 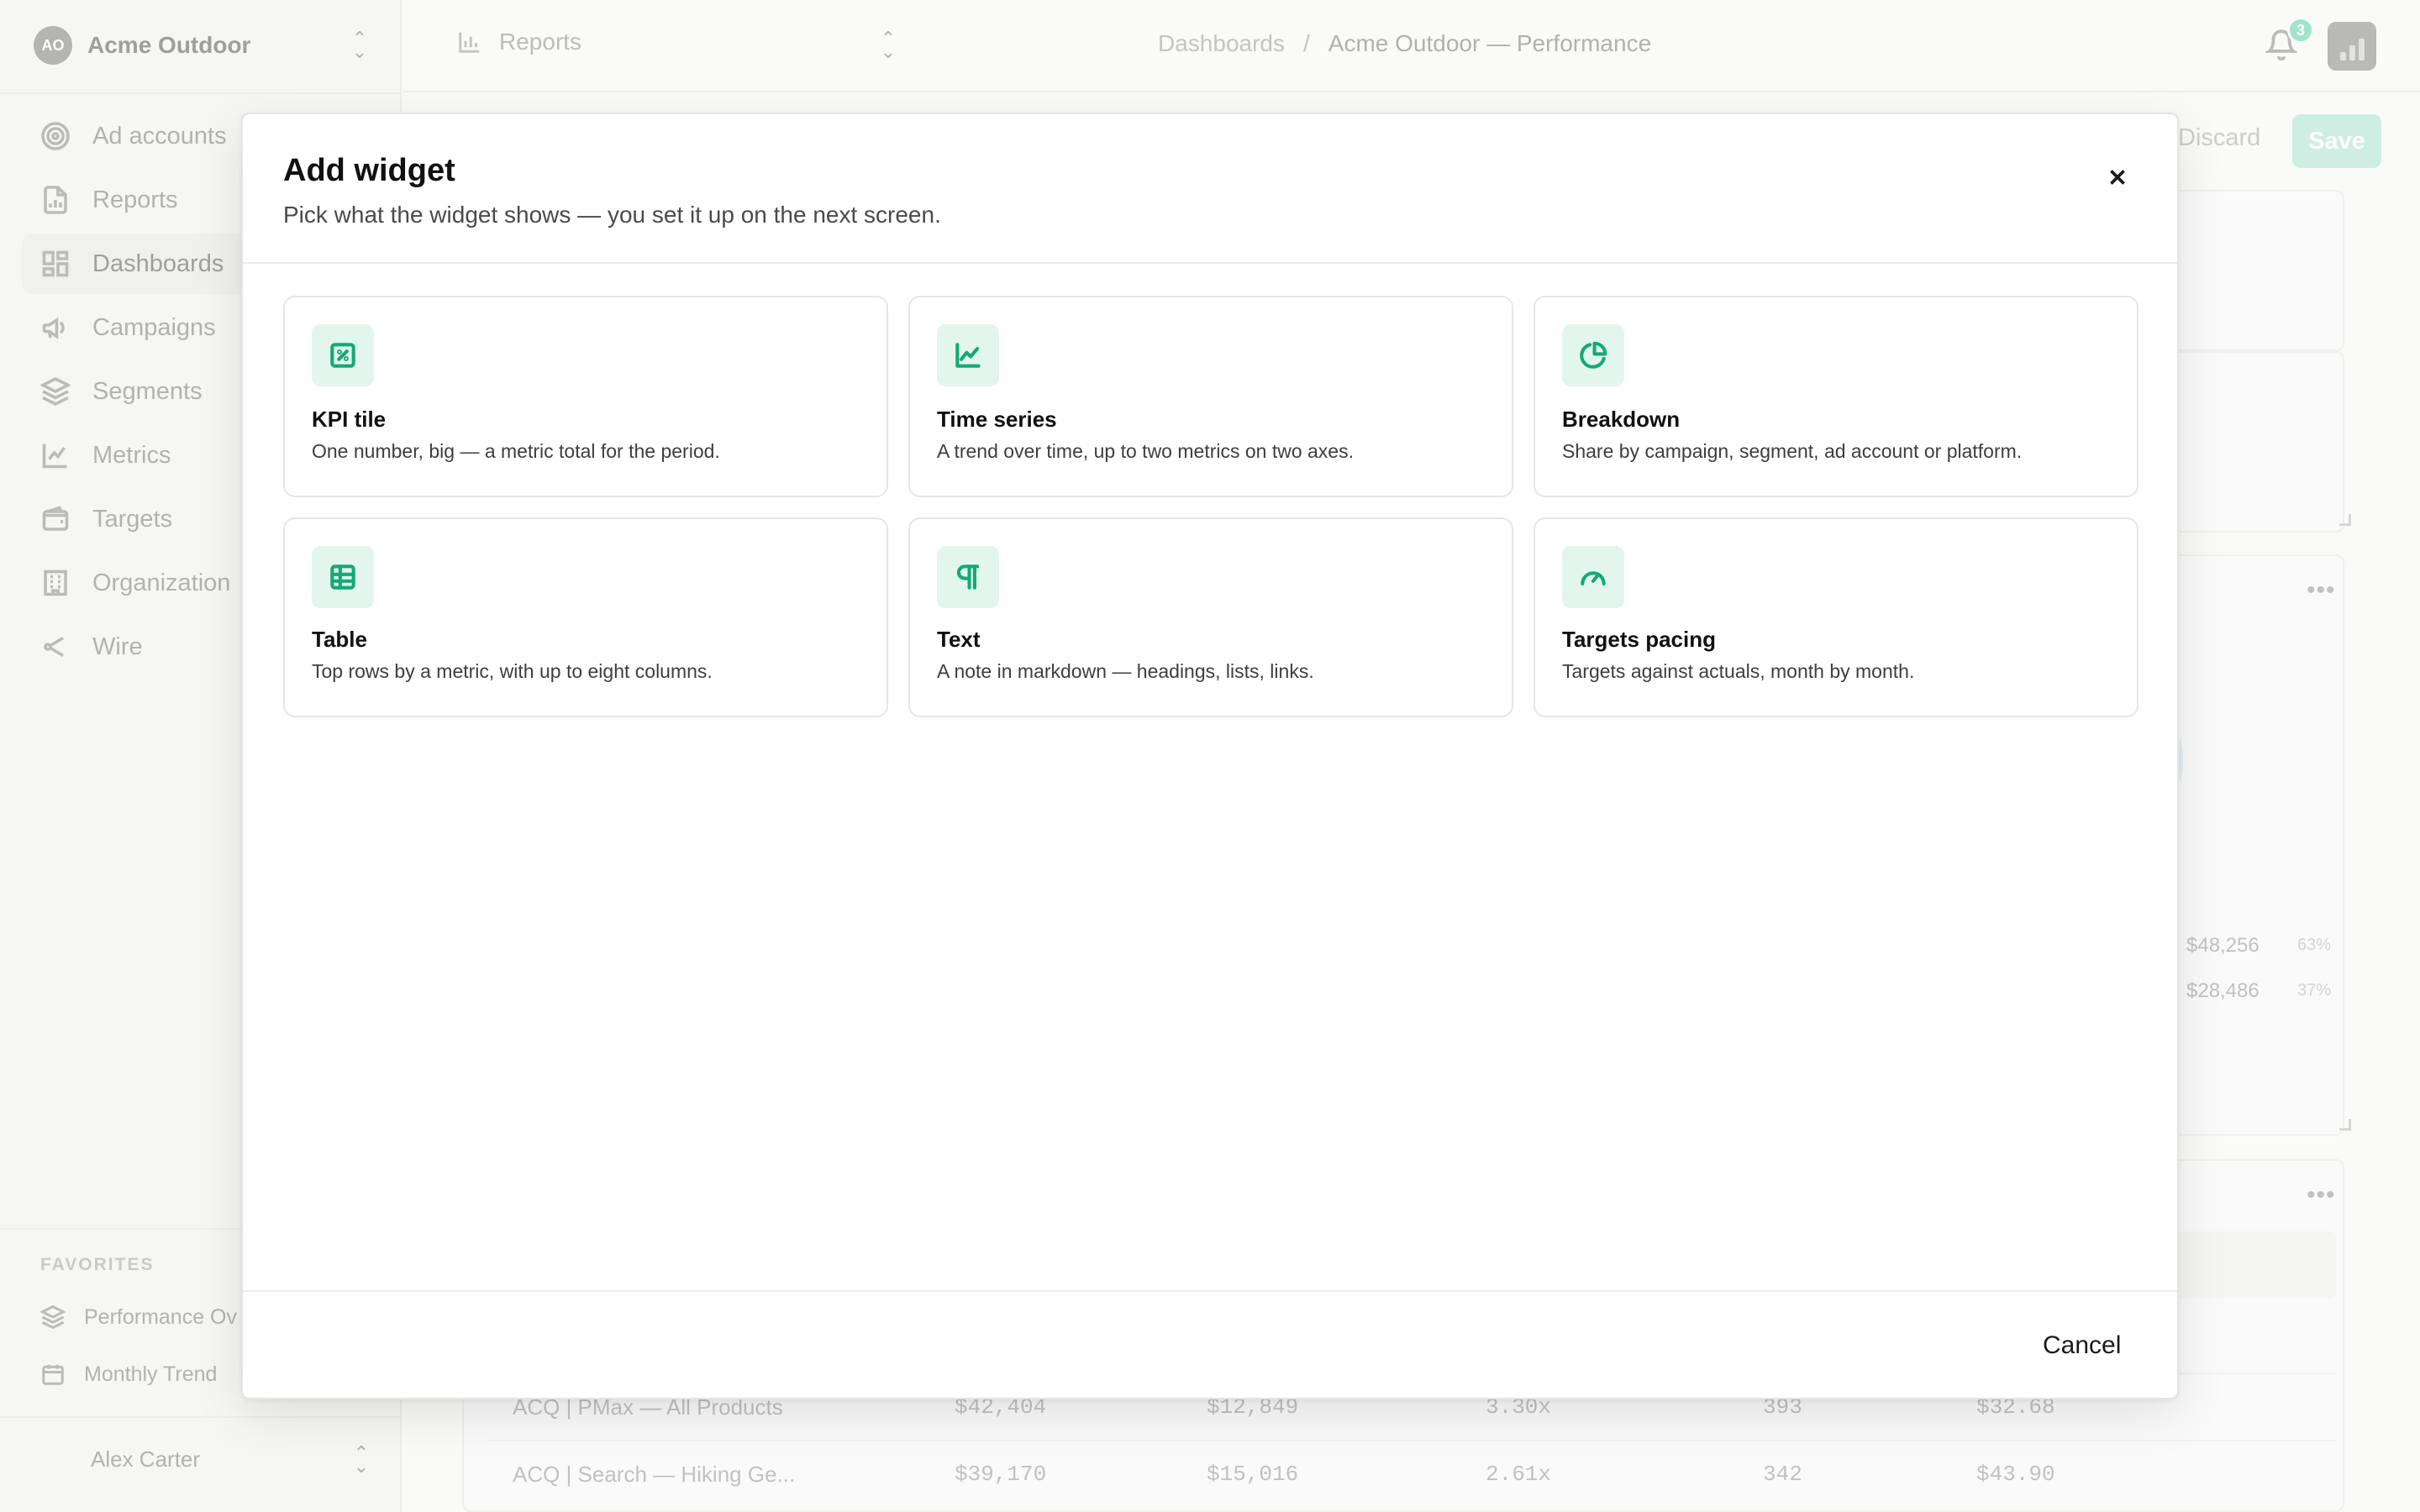 I want to click on widget-option-title: Time series, so click(x=997, y=419).